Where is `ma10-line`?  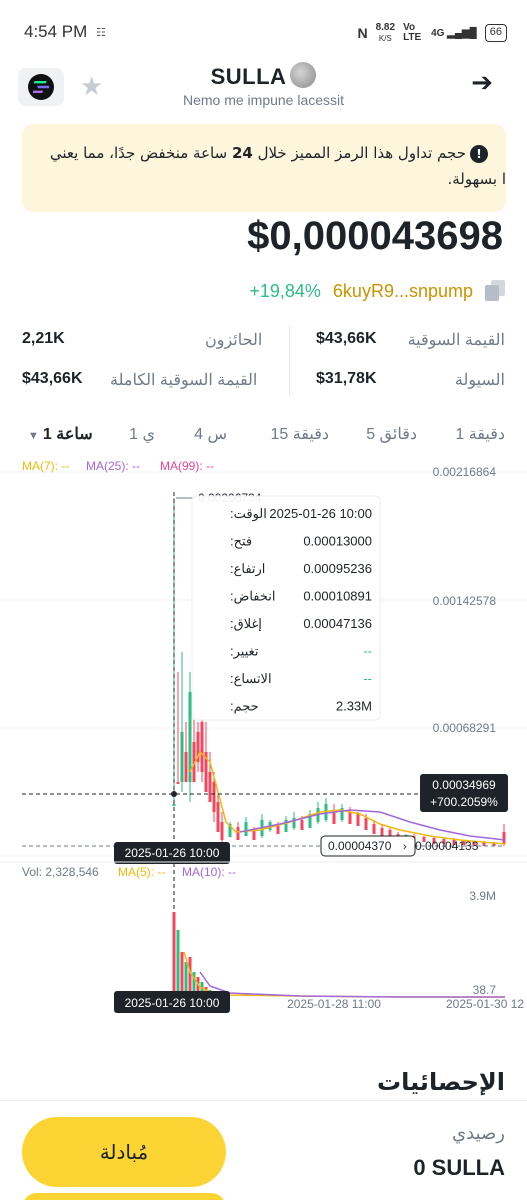
ma10-line is located at coordinates (352, 984).